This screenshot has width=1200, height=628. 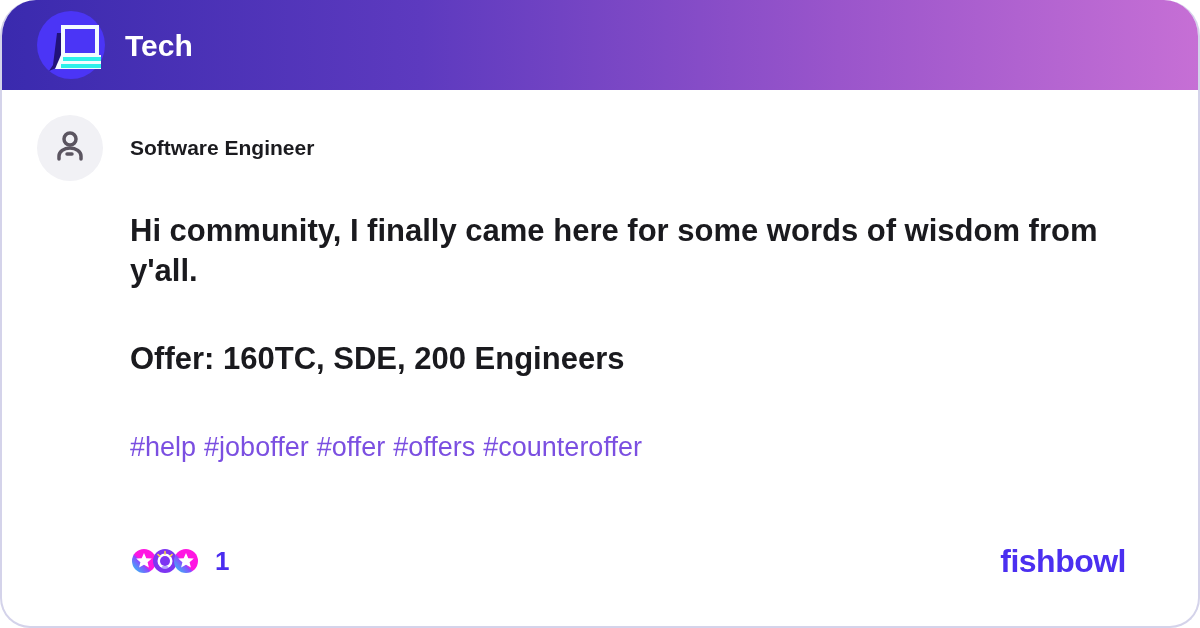 I want to click on hashtag-link: #counteroffer, so click(x=562, y=447).